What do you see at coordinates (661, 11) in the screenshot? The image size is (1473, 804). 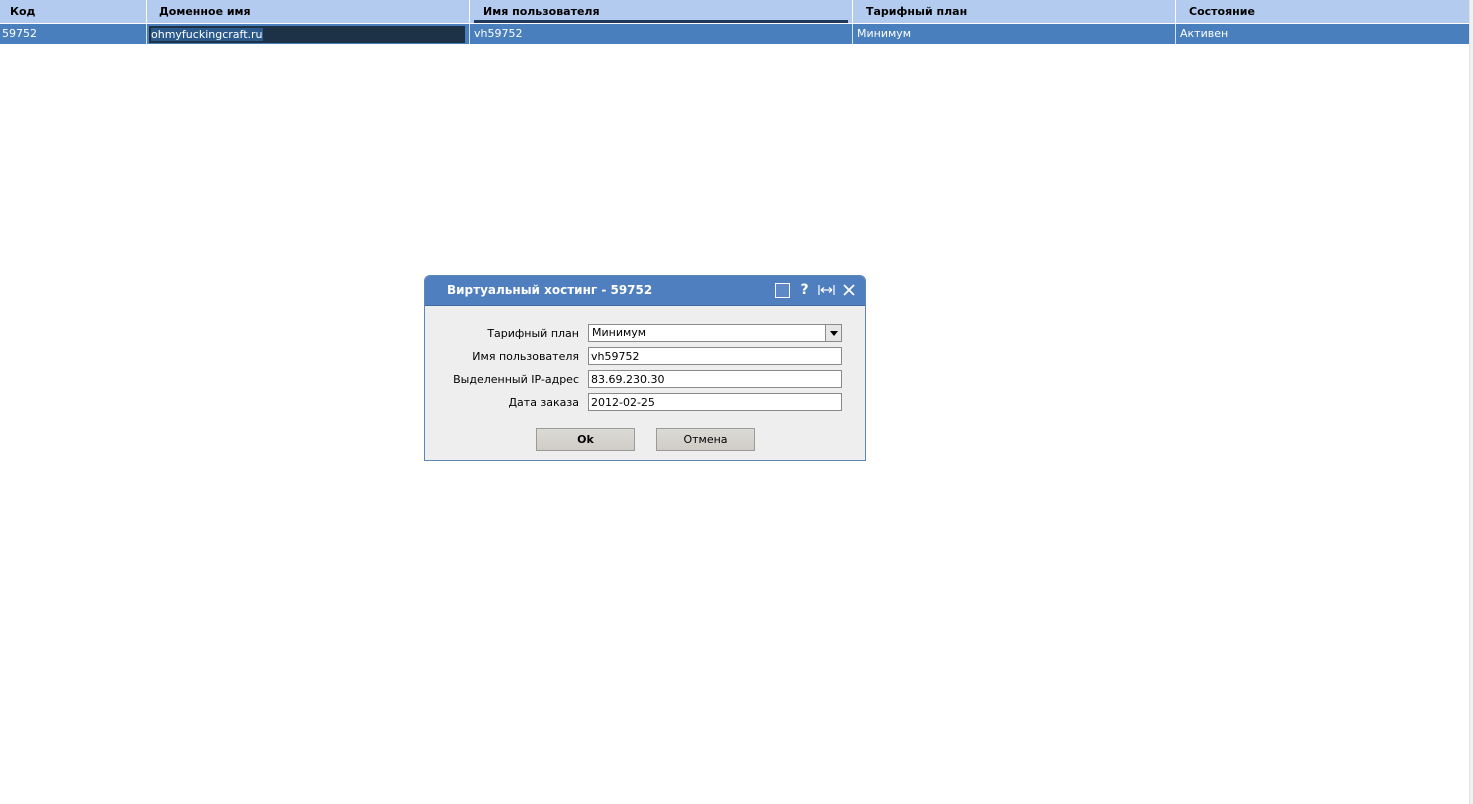 I see `column-header-username: Имя пользователя` at bounding box center [661, 11].